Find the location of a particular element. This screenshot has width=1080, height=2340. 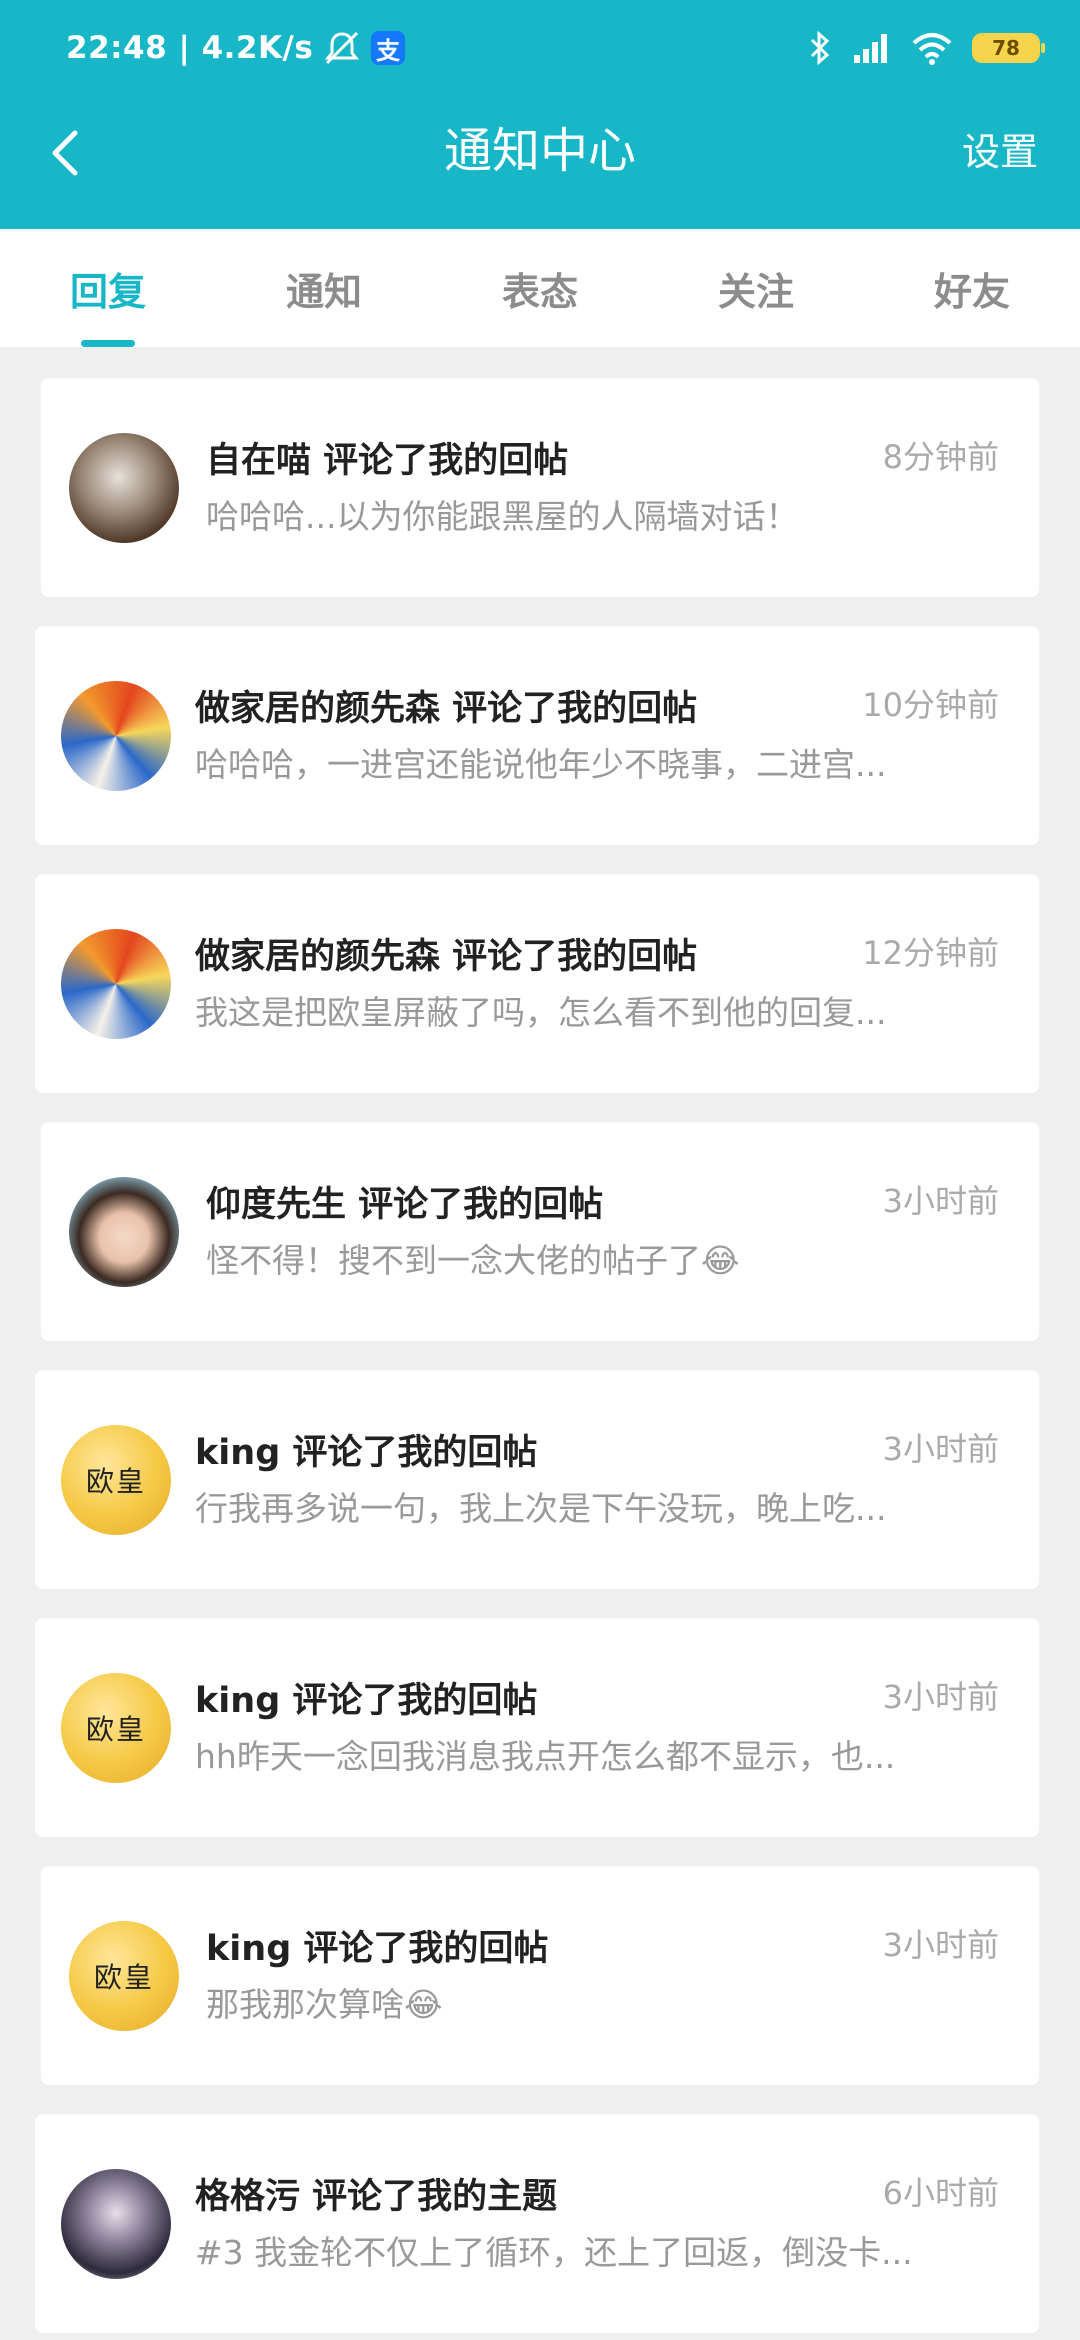

notification-card: 仰度先生 评论了我的回帖 3小时前 怪不得！搜不到一念大佬的帖子了😂 is located at coordinates (540, 1231).